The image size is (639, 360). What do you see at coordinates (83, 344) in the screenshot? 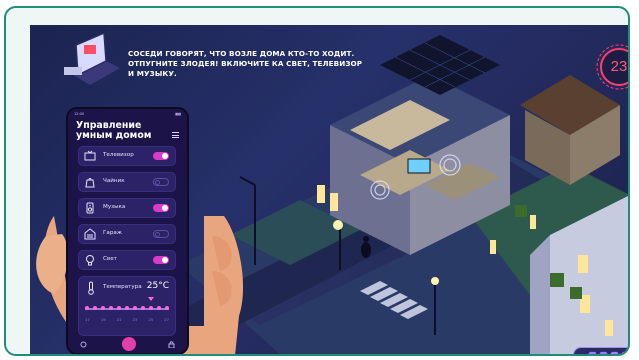
I see `settings-icon` at bounding box center [83, 344].